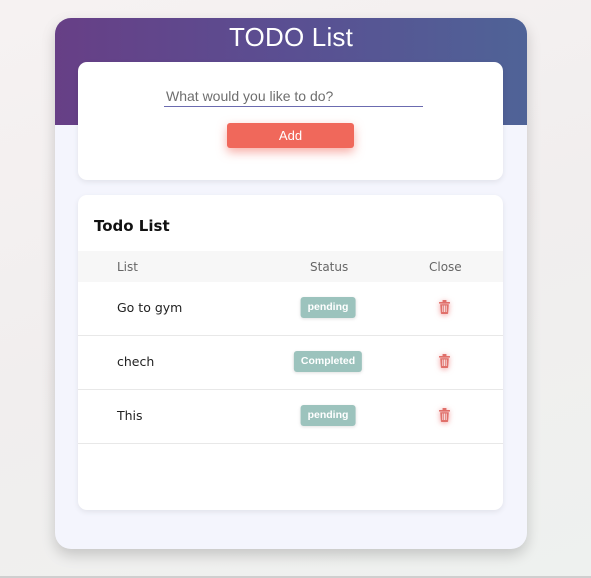 Image resolution: width=591 pixels, height=578 pixels. Describe the element at coordinates (290, 266) in the screenshot. I see `table-header: List Status Close` at that location.